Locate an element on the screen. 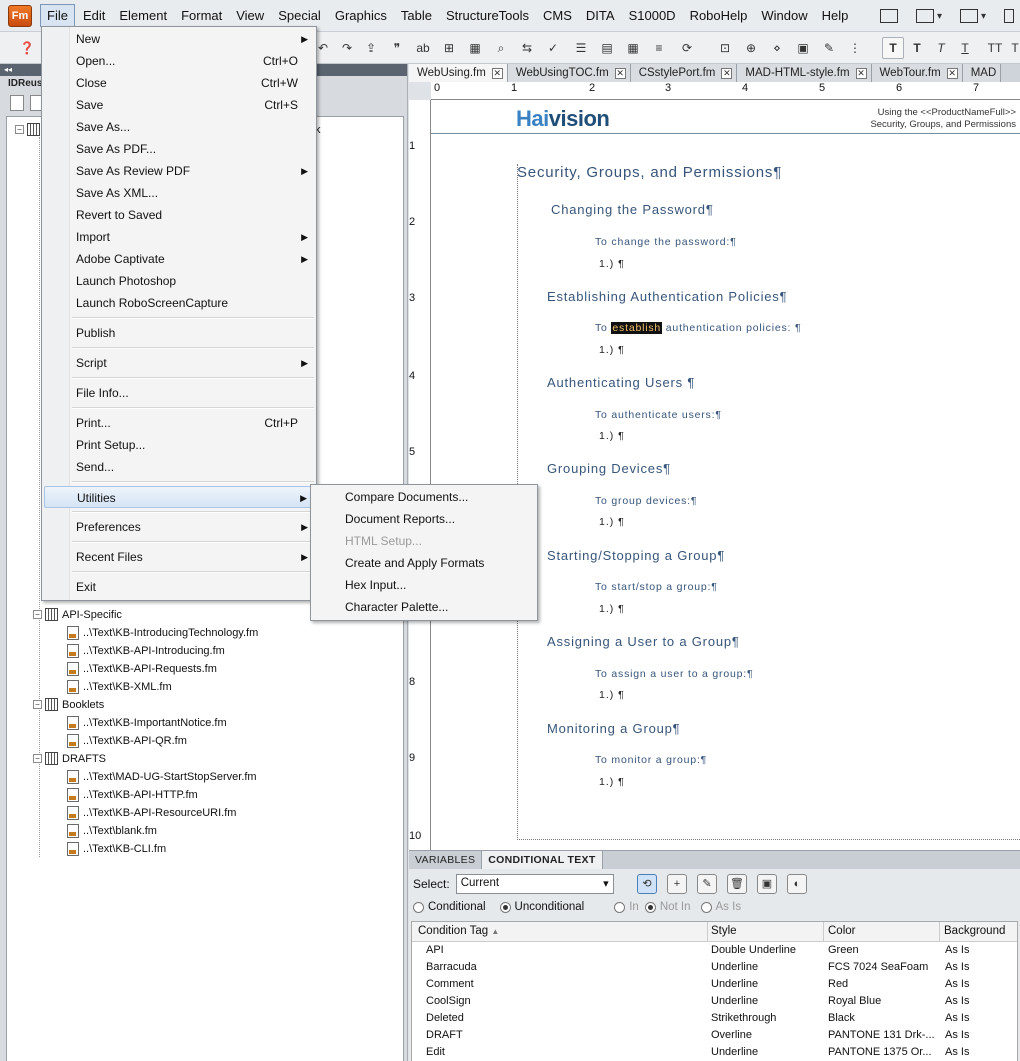 The image size is (1020, 1061). tree-file: ..\Text\KB-API-ResourceURI.fm is located at coordinates (151, 812).